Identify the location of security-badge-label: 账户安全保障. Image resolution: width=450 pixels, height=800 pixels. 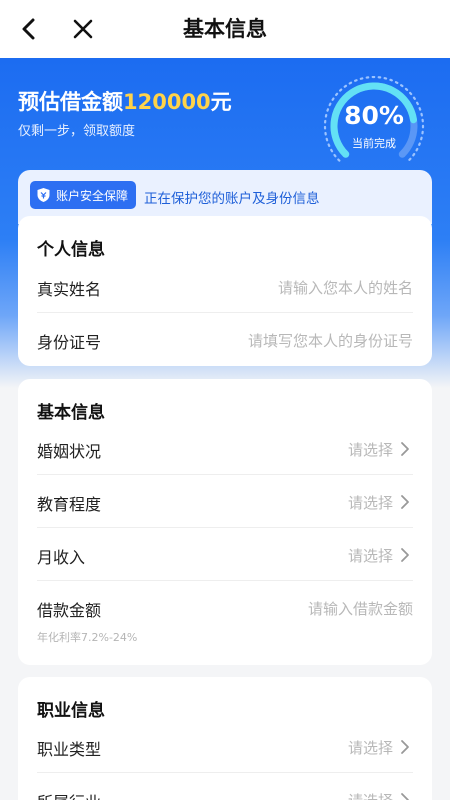
(92, 195).